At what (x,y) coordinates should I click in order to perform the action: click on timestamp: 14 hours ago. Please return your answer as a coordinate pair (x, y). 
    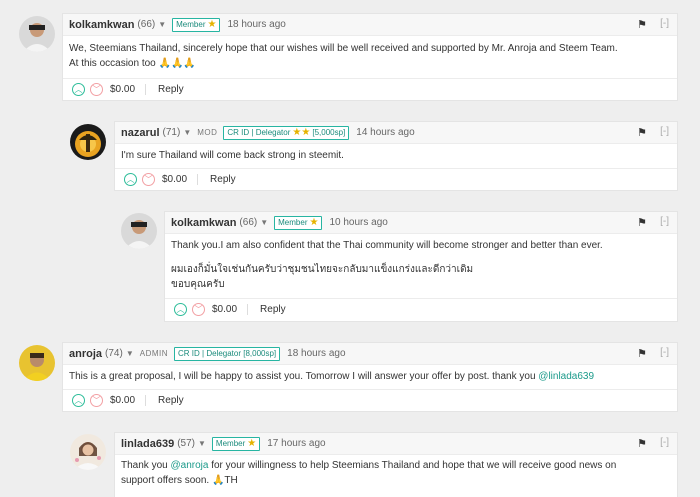
    Looking at the image, I should click on (385, 132).